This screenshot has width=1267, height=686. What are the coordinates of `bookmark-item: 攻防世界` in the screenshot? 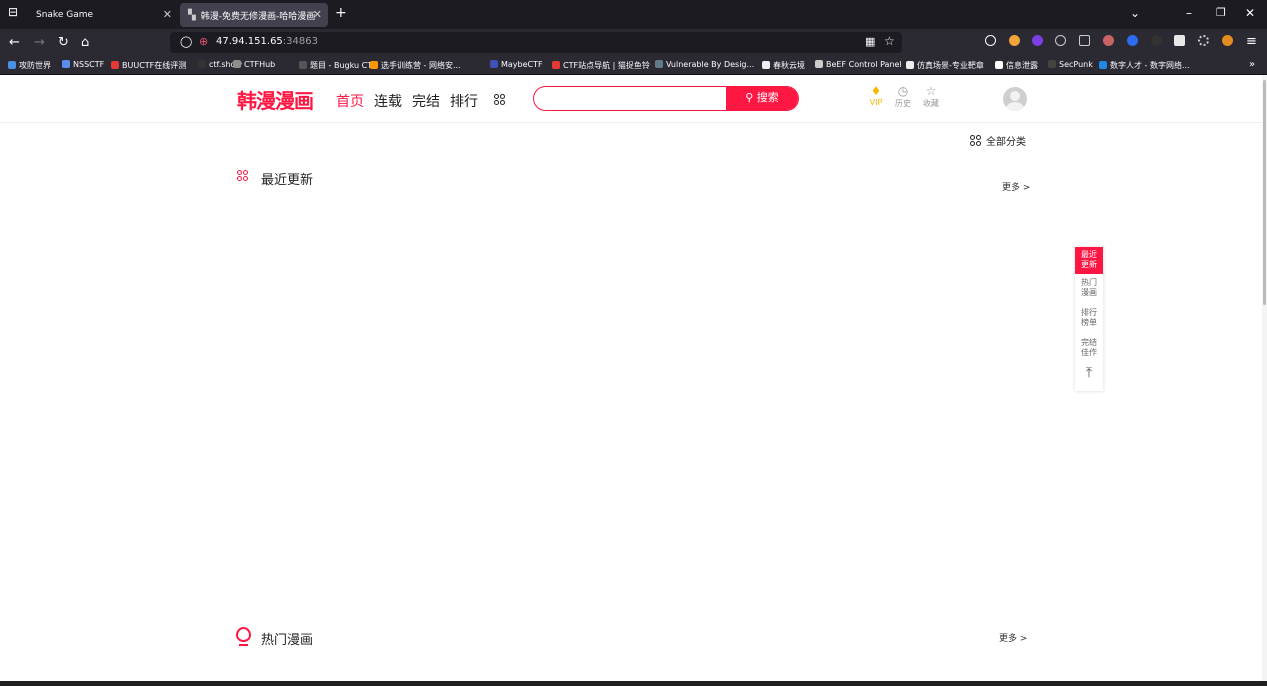 It's located at (29, 65).